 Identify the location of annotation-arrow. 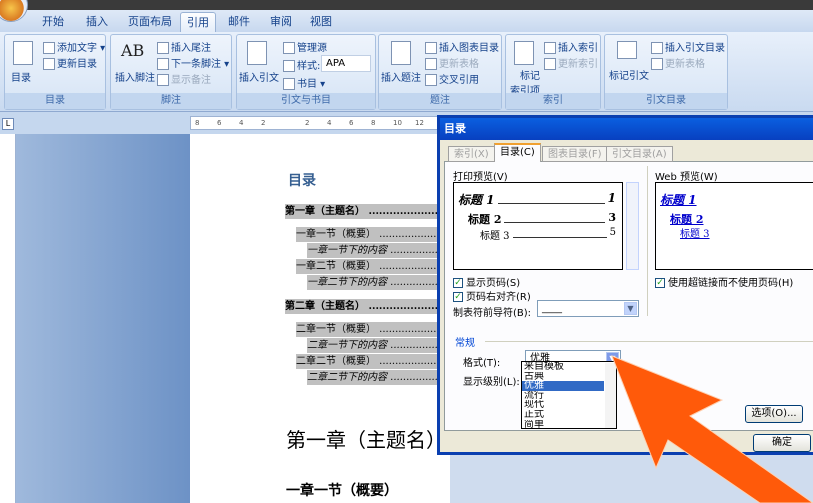
(712, 429).